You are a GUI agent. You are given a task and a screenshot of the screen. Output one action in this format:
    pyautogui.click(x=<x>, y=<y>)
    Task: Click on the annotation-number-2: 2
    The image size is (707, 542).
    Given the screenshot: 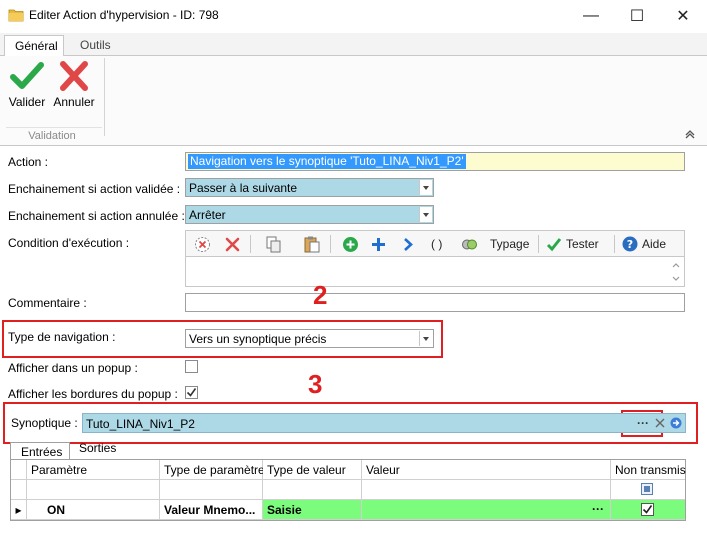 What is the action you would take?
    pyautogui.click(x=320, y=295)
    